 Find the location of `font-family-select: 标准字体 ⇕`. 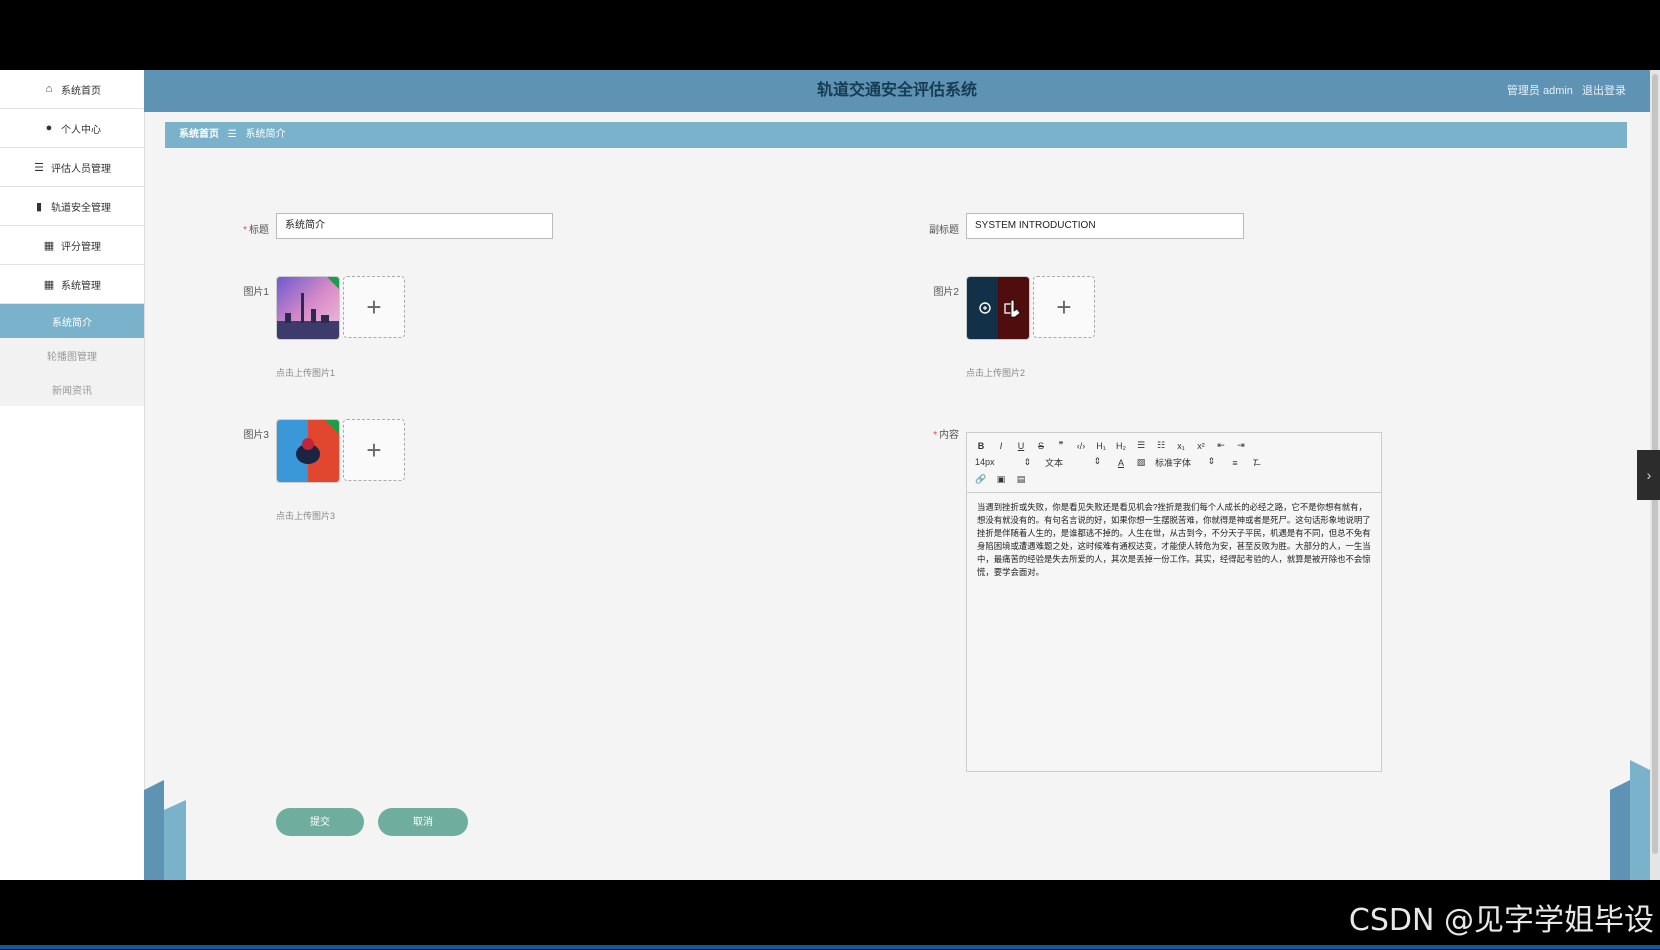

font-family-select: 标准字体 ⇕ is located at coordinates (1185, 462).